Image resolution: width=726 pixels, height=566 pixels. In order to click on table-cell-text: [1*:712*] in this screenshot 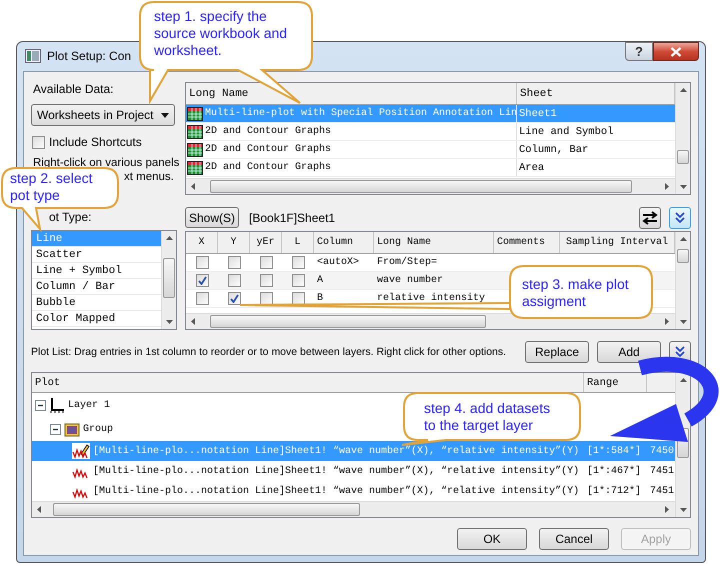, I will do `click(614, 491)`.